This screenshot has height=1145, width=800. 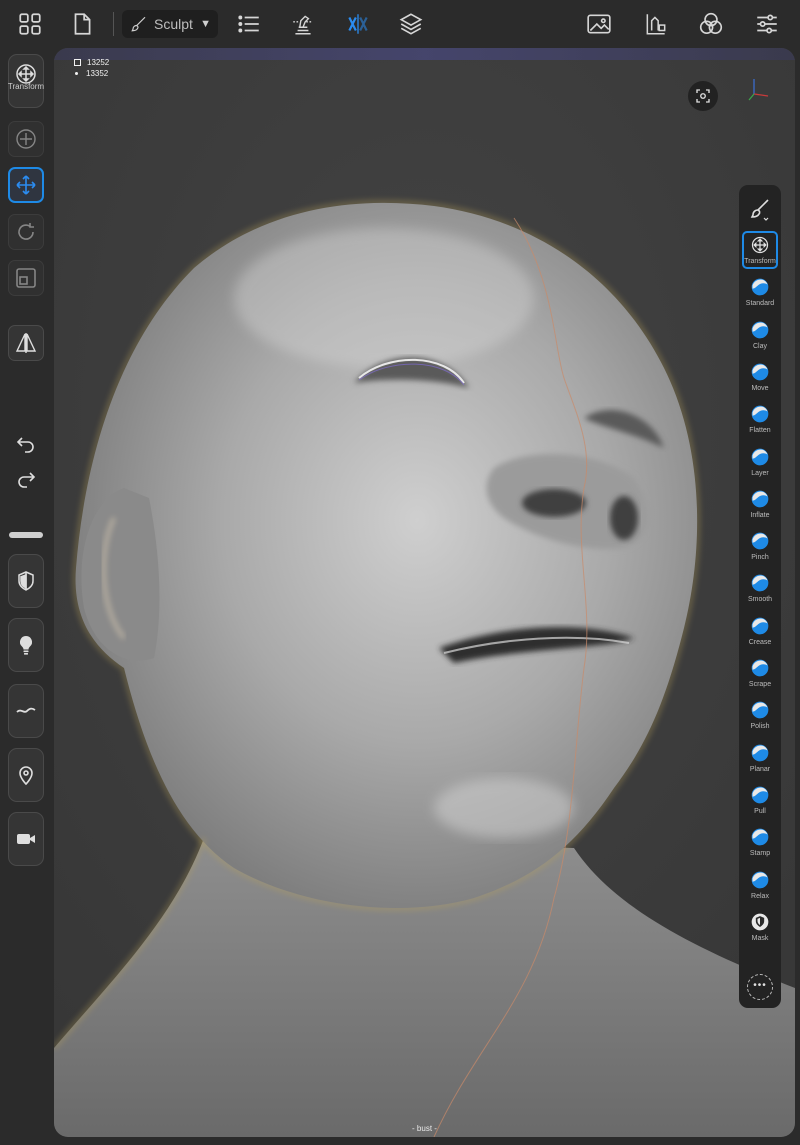 I want to click on tool-polish: Polish, so click(x=760, y=715).